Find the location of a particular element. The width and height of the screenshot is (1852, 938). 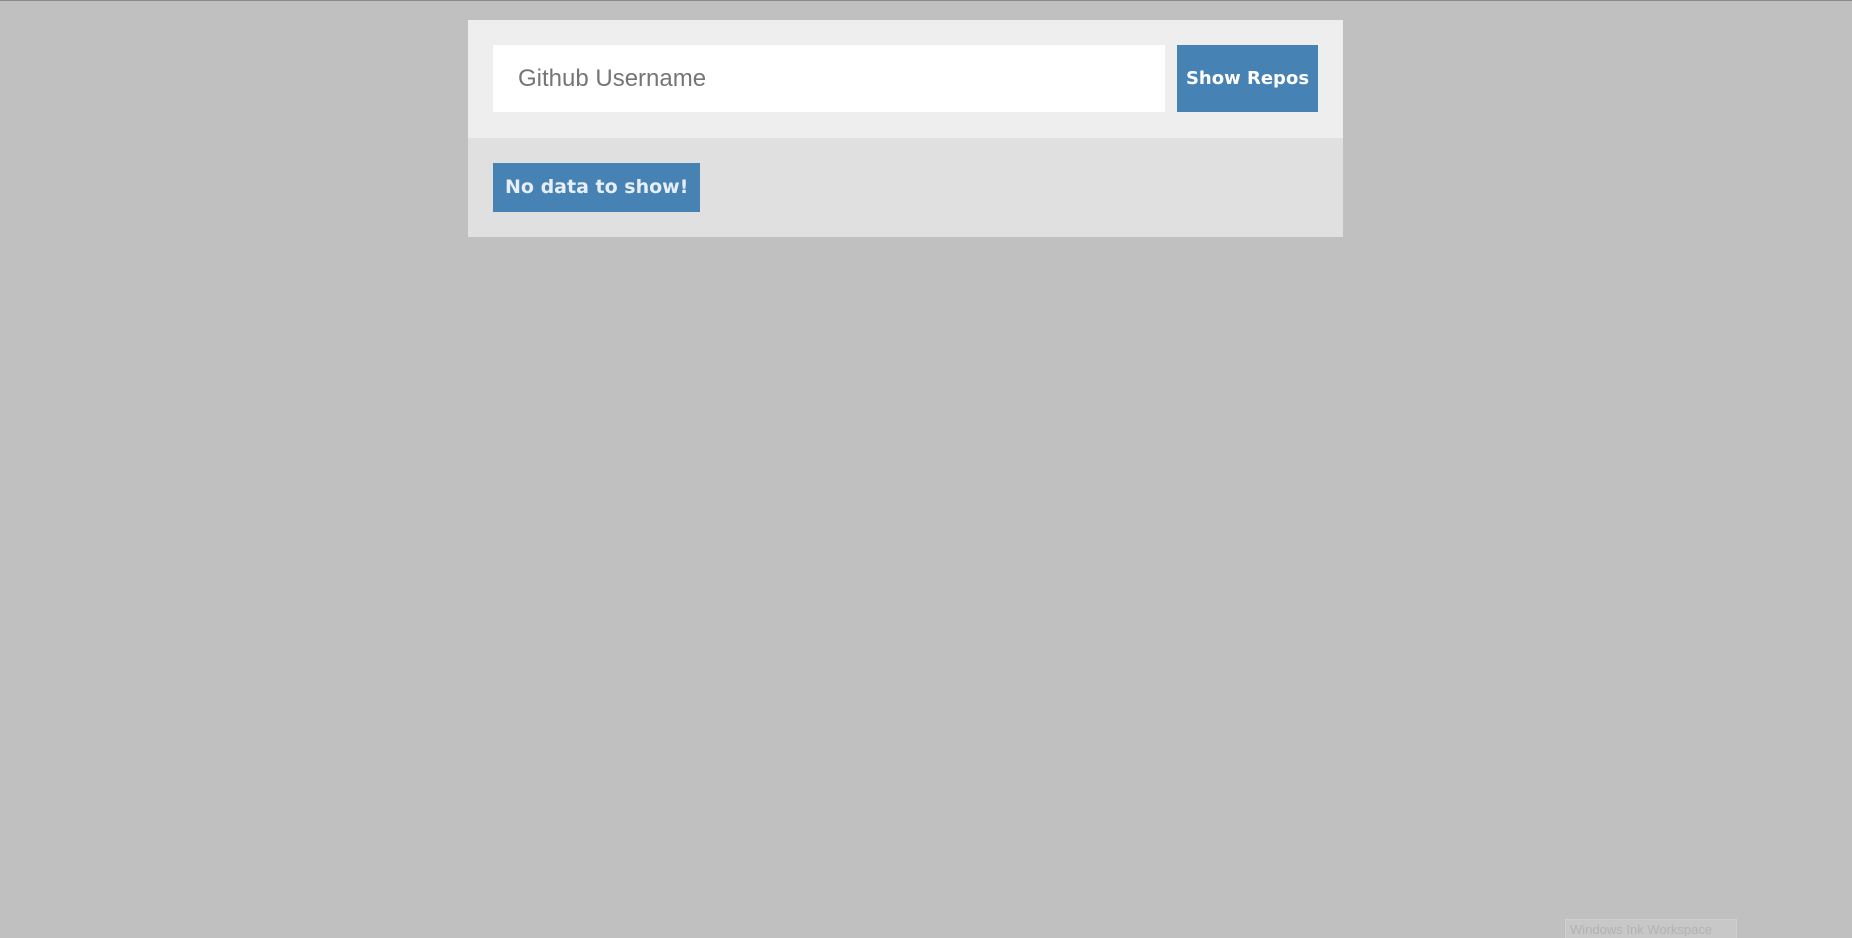

ink-workspace-hint: Windows Ink Workspace is located at coordinates (1651, 928).